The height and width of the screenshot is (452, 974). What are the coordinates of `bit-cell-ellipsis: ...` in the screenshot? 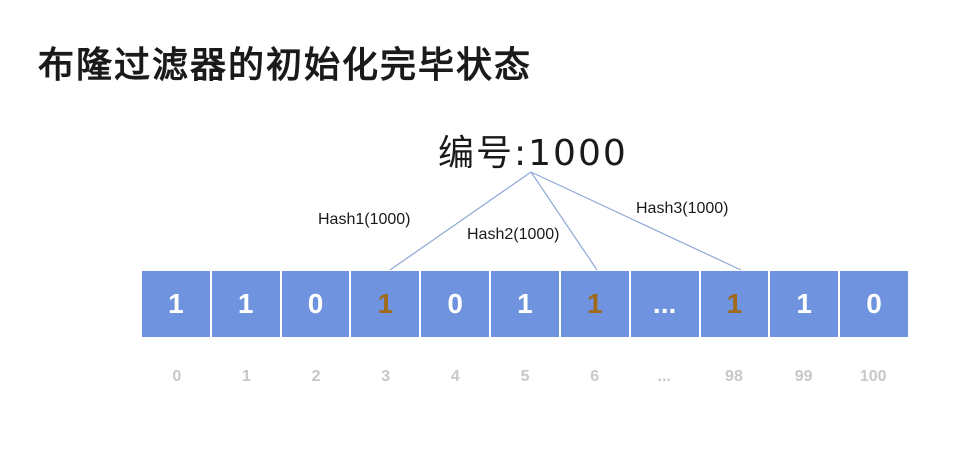 It's located at (665, 304).